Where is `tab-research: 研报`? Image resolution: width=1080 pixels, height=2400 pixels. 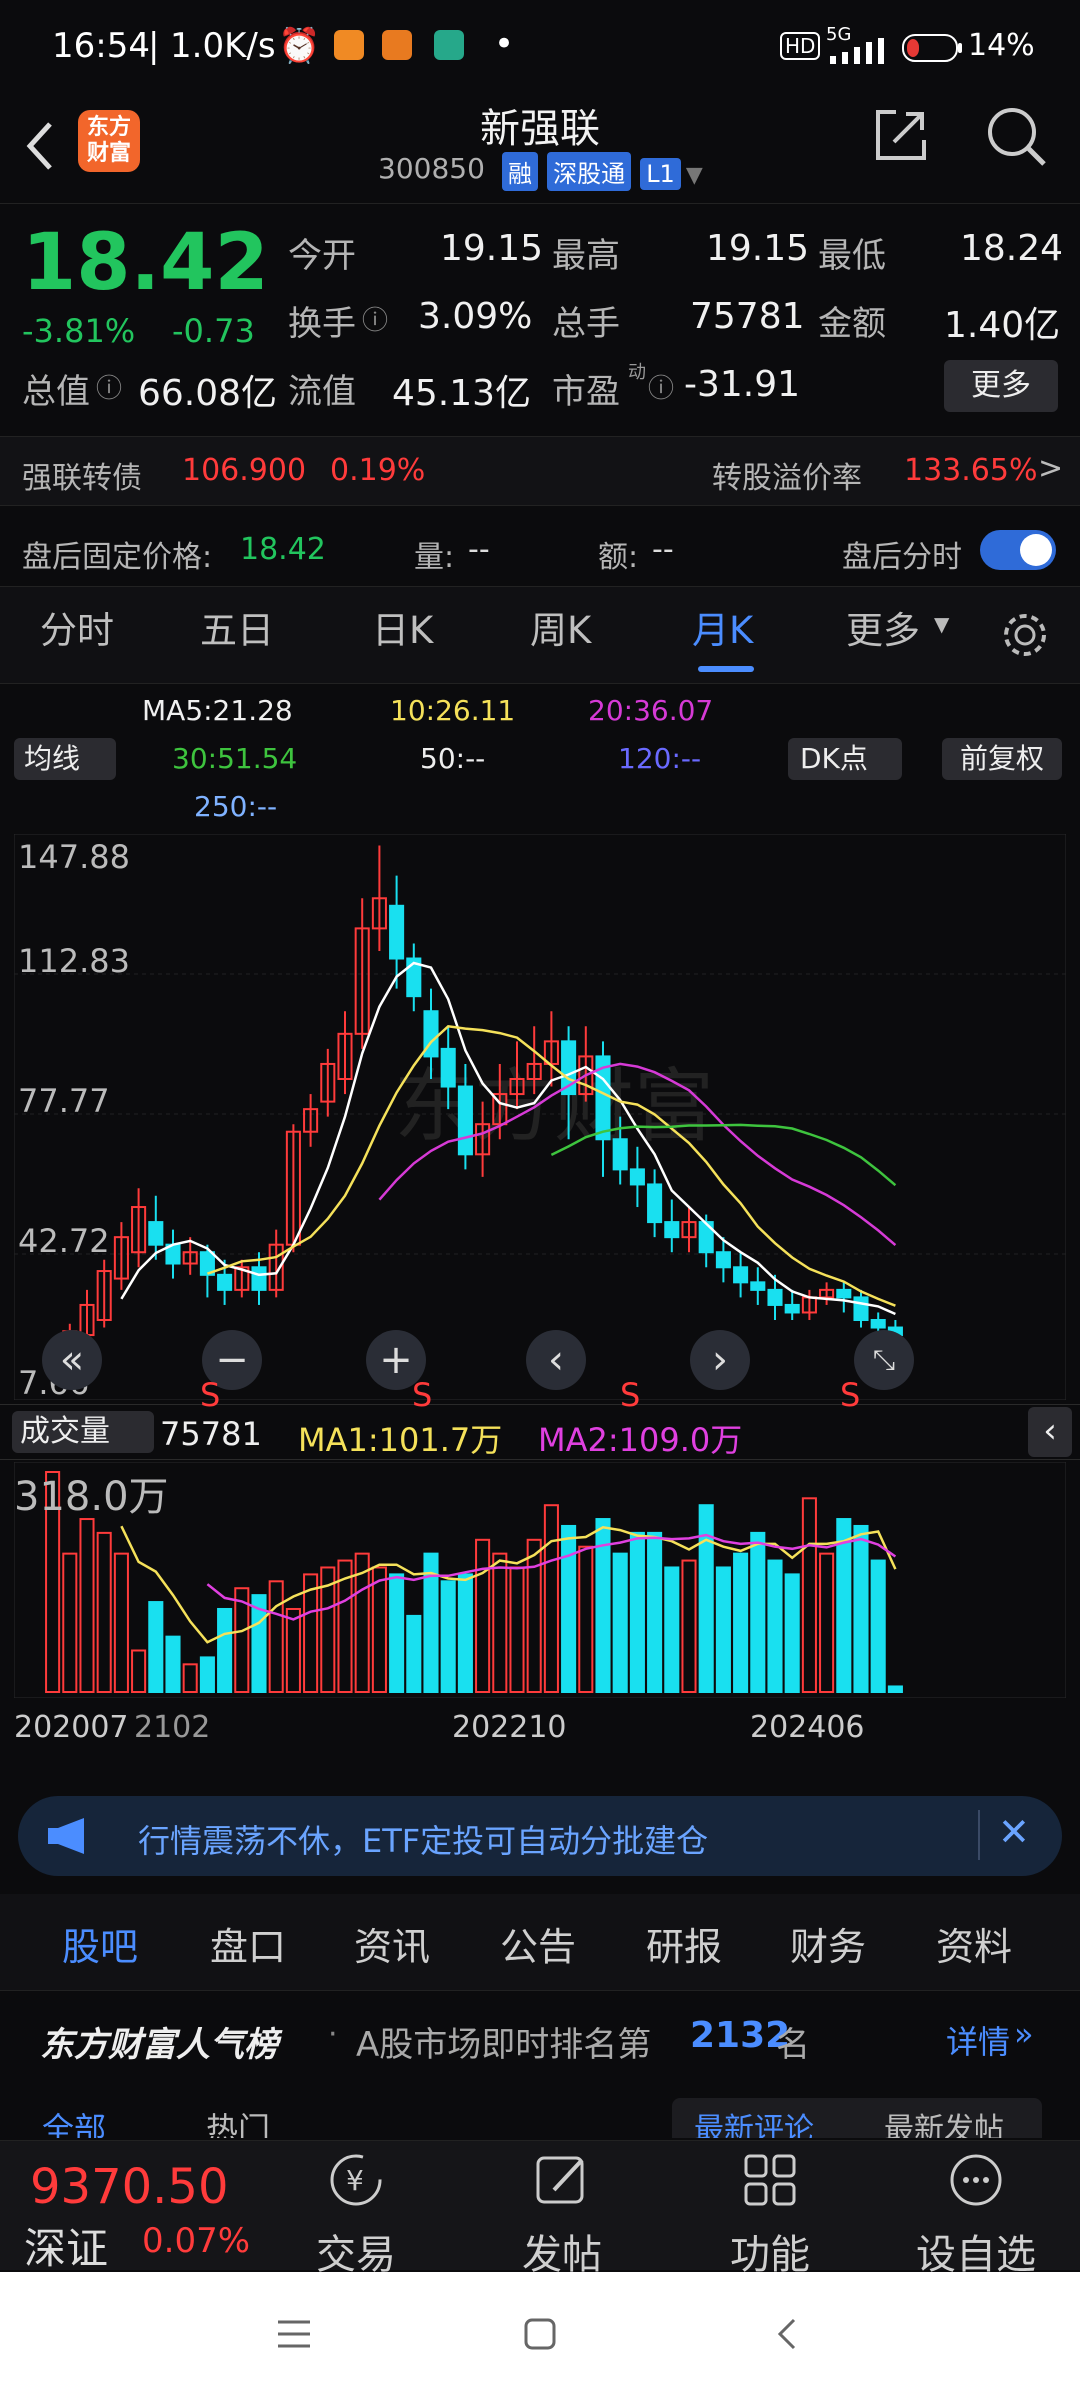 tab-research: 研报 is located at coordinates (684, 1943).